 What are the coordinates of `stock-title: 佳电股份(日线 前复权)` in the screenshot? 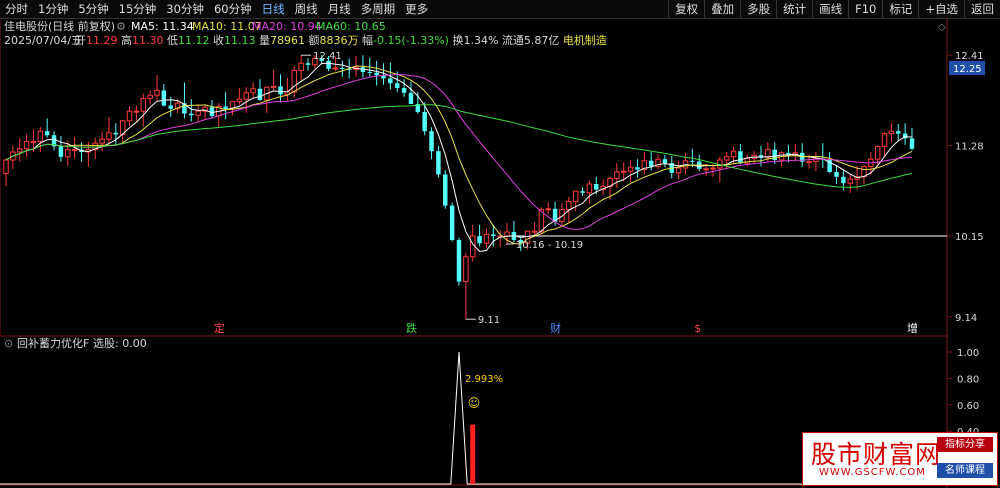 It's located at (59, 26).